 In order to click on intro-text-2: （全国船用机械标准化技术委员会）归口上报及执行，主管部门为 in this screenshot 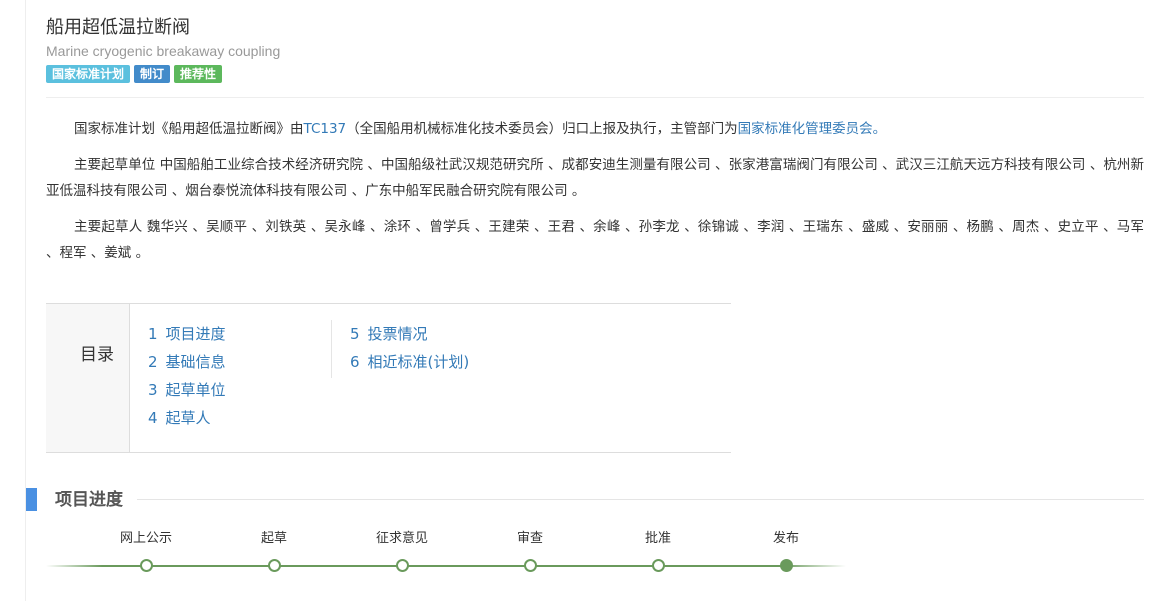, I will do `click(542, 129)`.